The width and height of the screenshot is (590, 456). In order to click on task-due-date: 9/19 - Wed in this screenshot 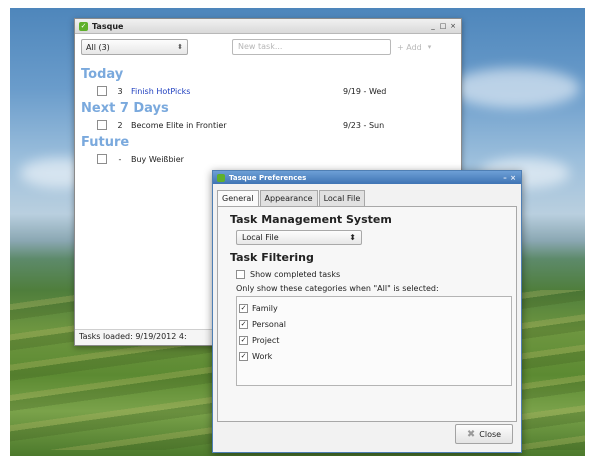, I will do `click(383, 91)`.